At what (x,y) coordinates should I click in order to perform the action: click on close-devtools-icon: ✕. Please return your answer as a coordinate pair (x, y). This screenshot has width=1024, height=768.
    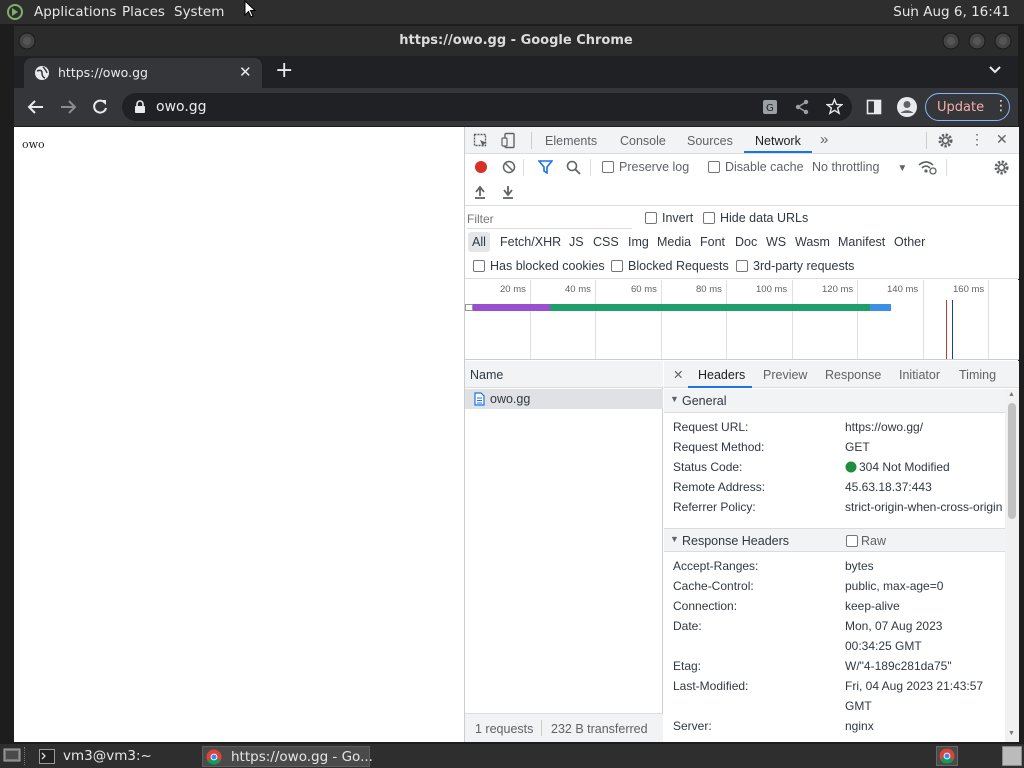
    Looking at the image, I should click on (1002, 139).